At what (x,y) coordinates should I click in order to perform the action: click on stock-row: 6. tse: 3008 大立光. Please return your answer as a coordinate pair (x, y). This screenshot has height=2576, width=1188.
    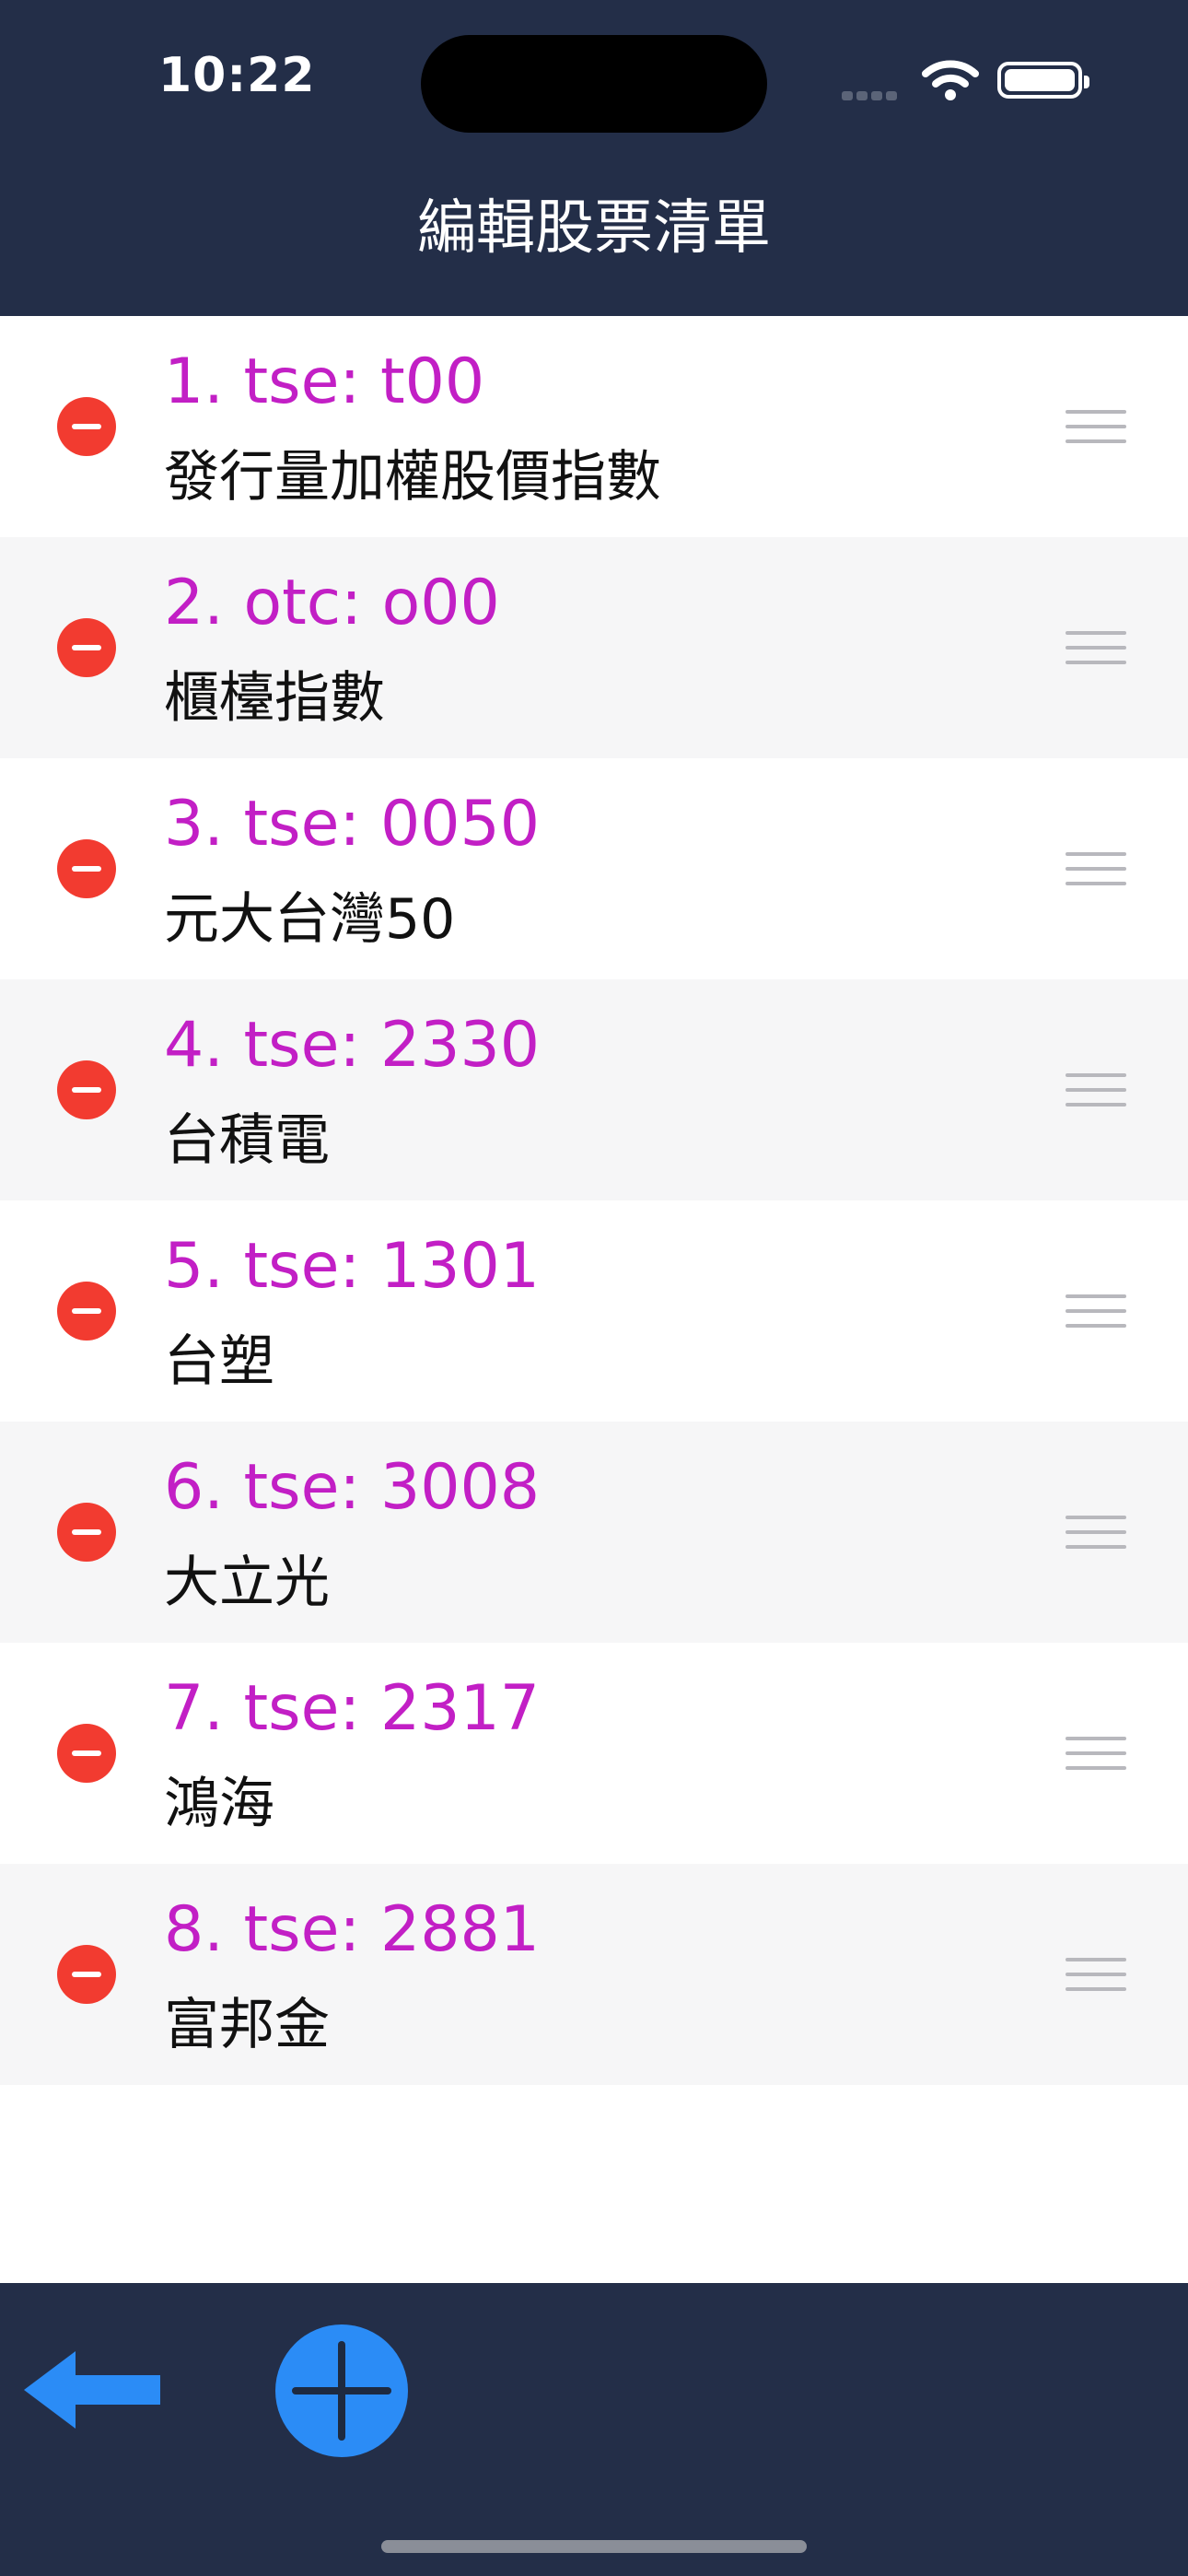
    Looking at the image, I should click on (594, 1532).